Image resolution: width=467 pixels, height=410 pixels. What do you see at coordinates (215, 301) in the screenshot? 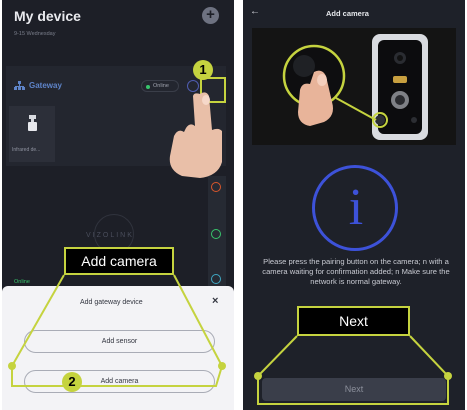
I see `close-icon: ×` at bounding box center [215, 301].